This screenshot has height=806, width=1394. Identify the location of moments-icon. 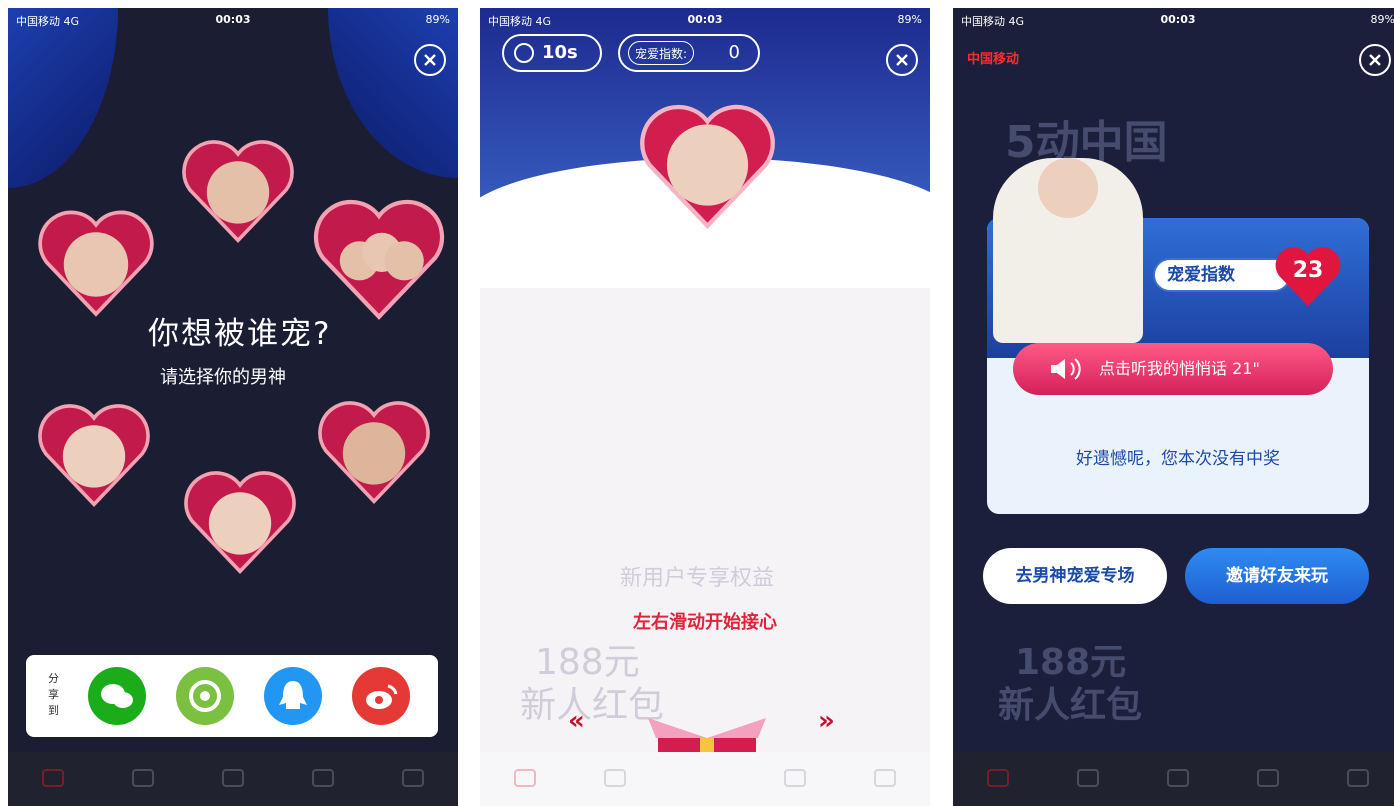
(205, 696).